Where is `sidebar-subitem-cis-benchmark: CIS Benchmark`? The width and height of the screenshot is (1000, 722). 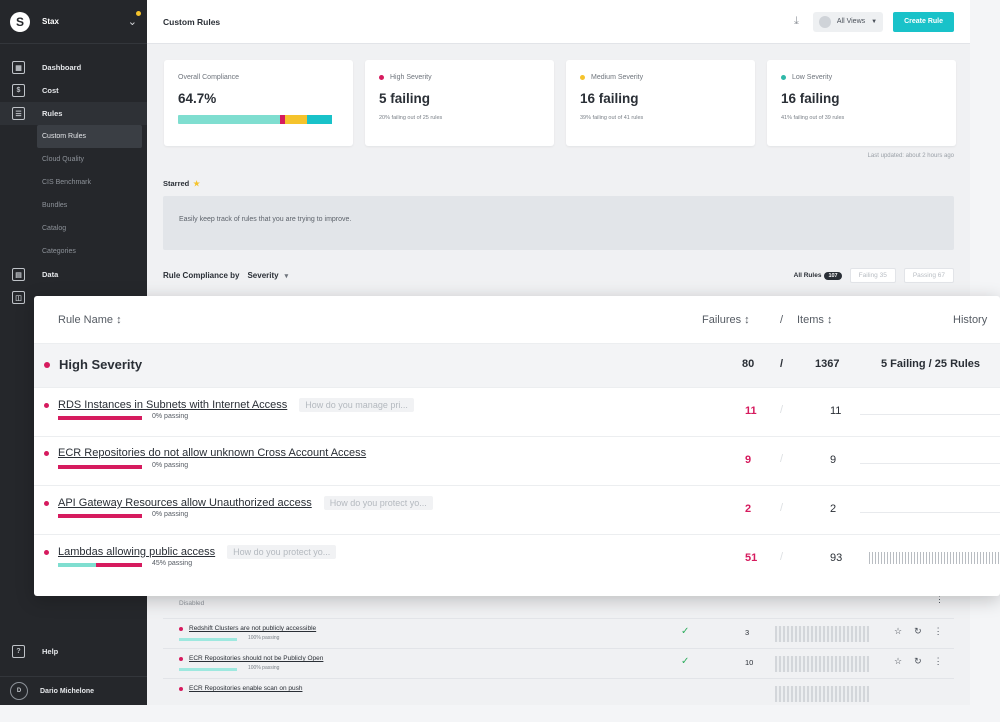 sidebar-subitem-cis-benchmark: CIS Benchmark is located at coordinates (73, 182).